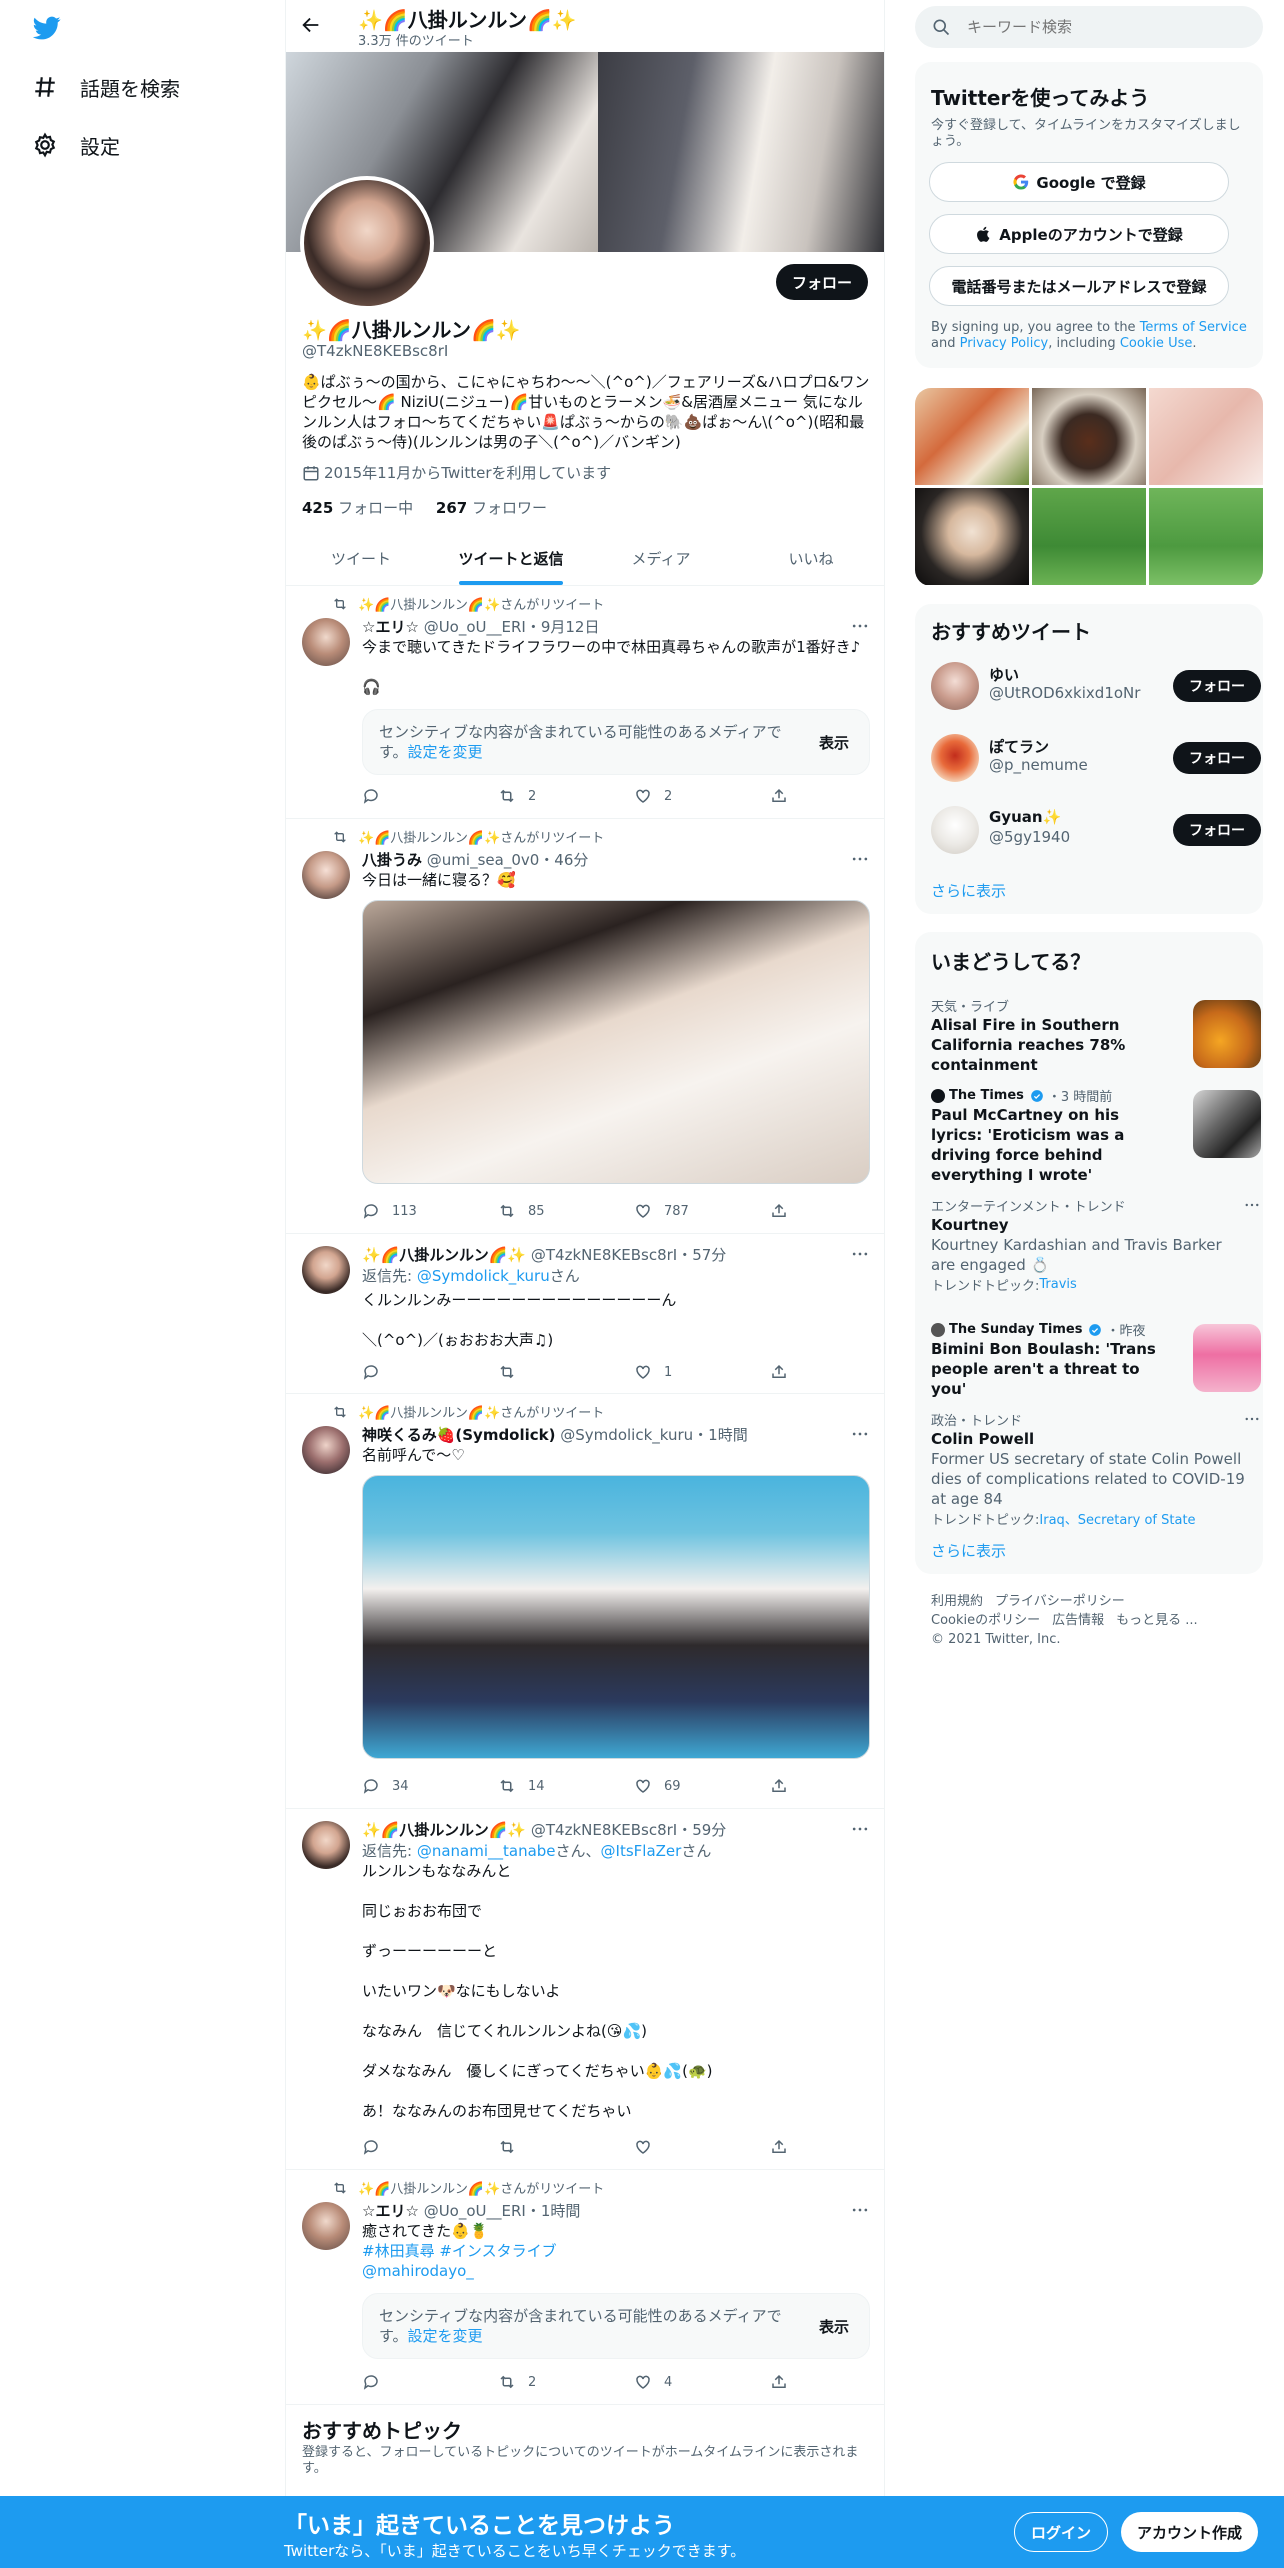 The height and width of the screenshot is (2568, 1284). I want to click on nav-settings: 設定, so click(75, 145).